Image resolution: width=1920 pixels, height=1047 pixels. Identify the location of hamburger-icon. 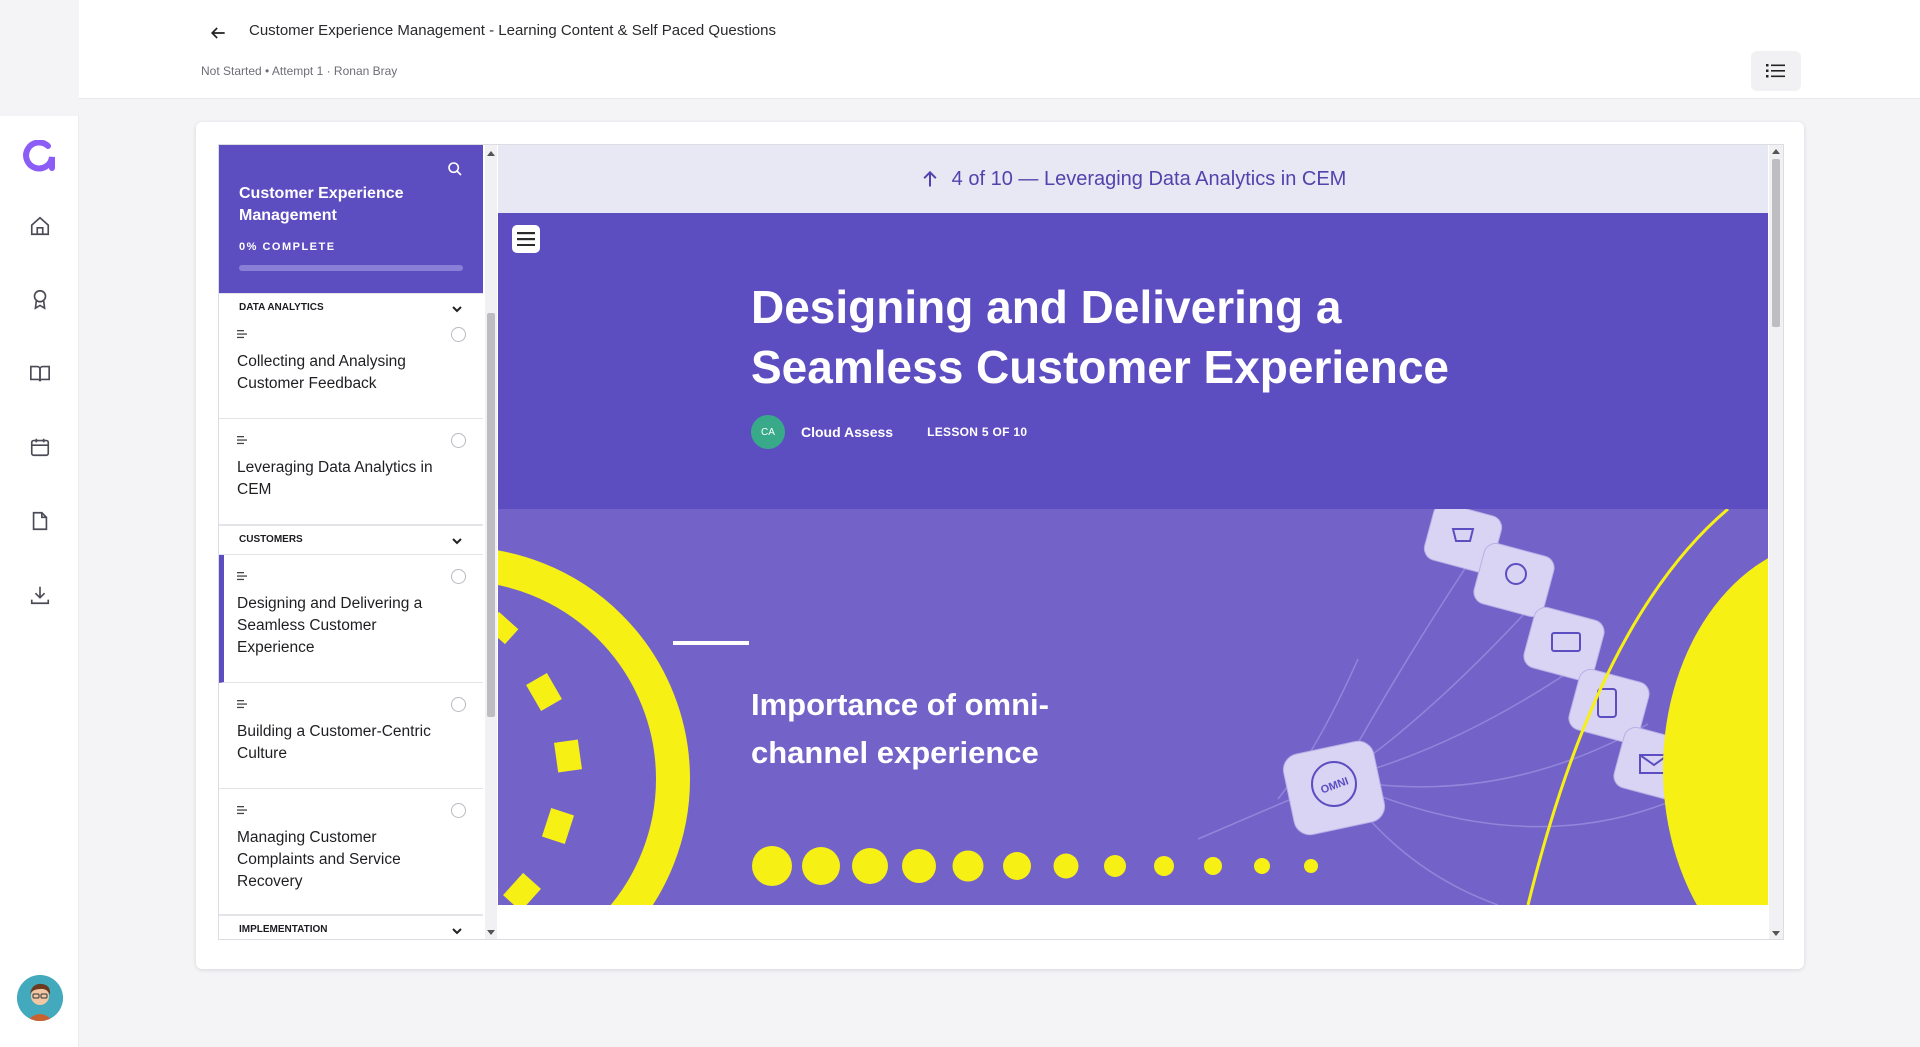
(526, 239).